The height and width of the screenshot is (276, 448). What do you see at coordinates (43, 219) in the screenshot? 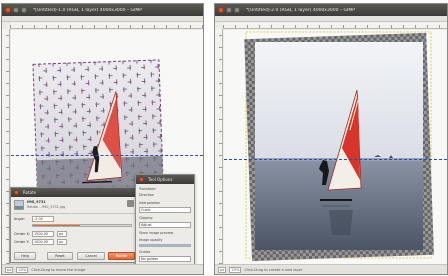
I see `angle-input: -2.00` at bounding box center [43, 219].